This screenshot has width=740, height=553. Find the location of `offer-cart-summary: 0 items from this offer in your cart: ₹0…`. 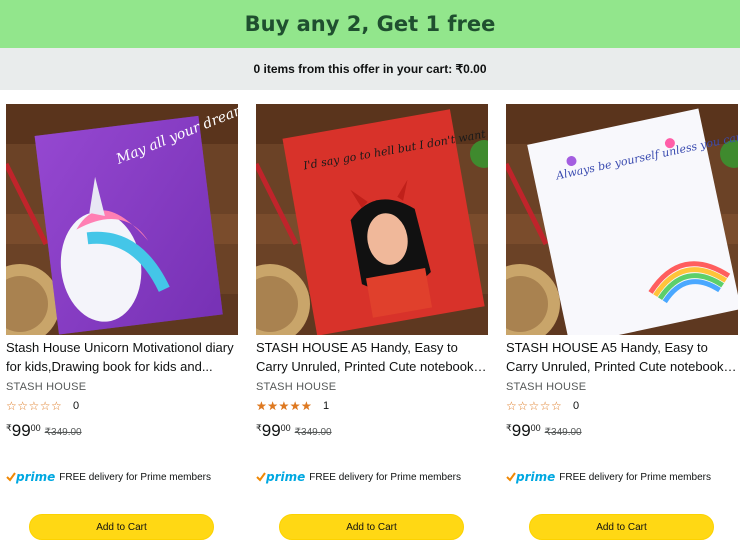

offer-cart-summary: 0 items from this offer in your cart: ₹0… is located at coordinates (370, 69).